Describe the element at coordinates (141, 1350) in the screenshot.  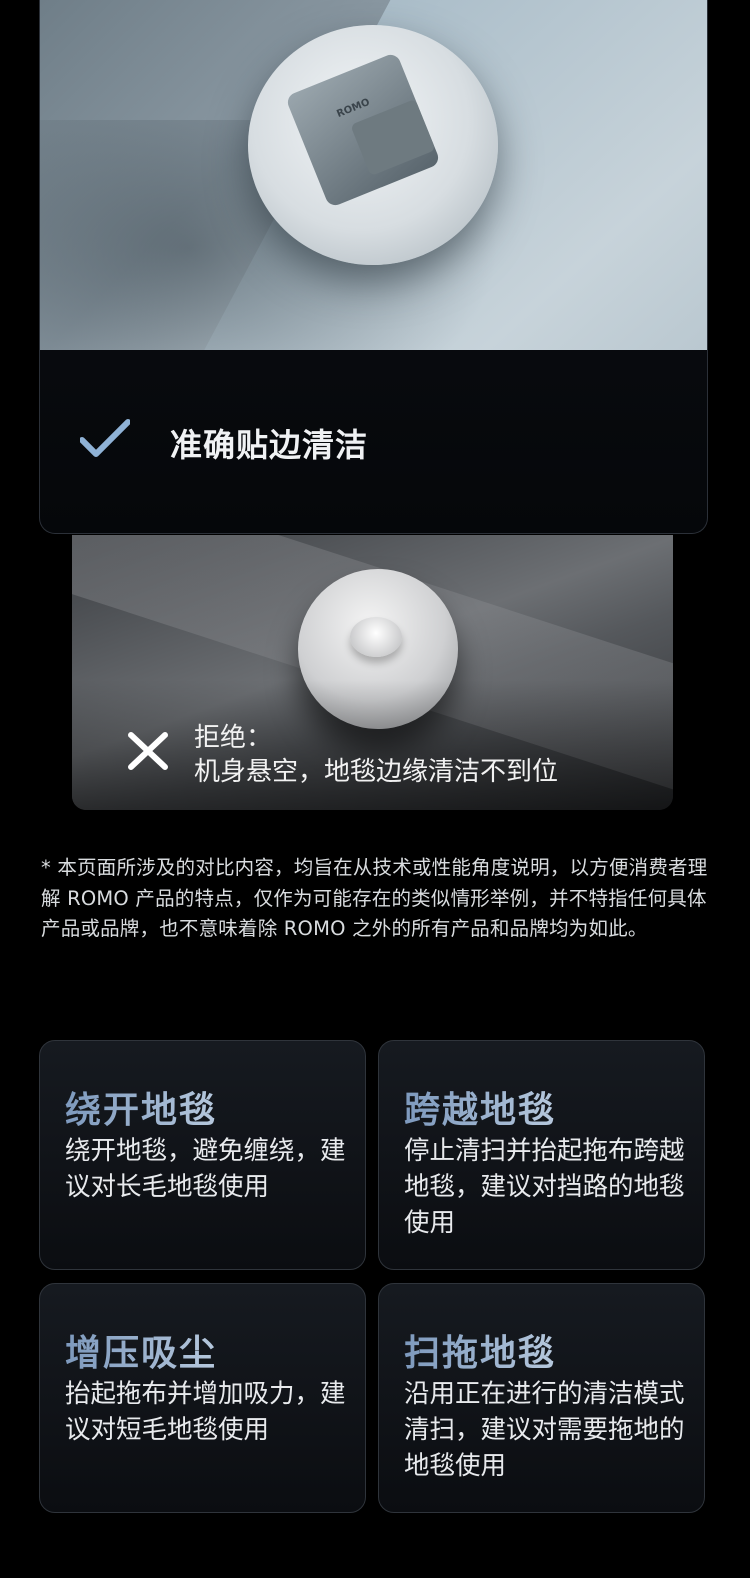
I see `feature-title: 增压吸尘` at that location.